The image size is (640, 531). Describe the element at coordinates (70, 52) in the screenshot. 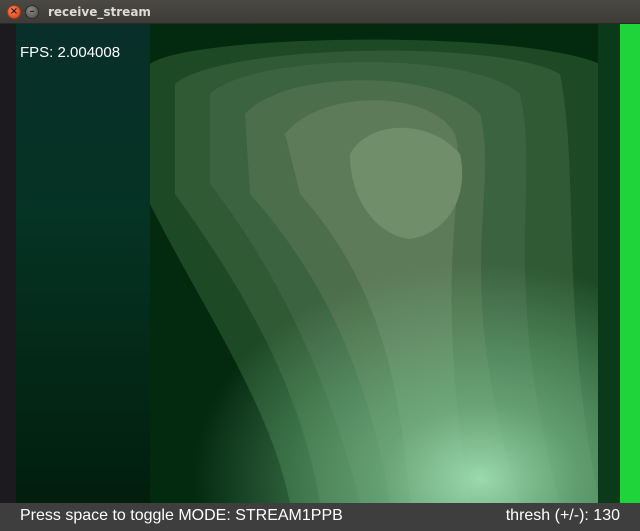

I see `fps-counter: FPS: 2.004008` at that location.